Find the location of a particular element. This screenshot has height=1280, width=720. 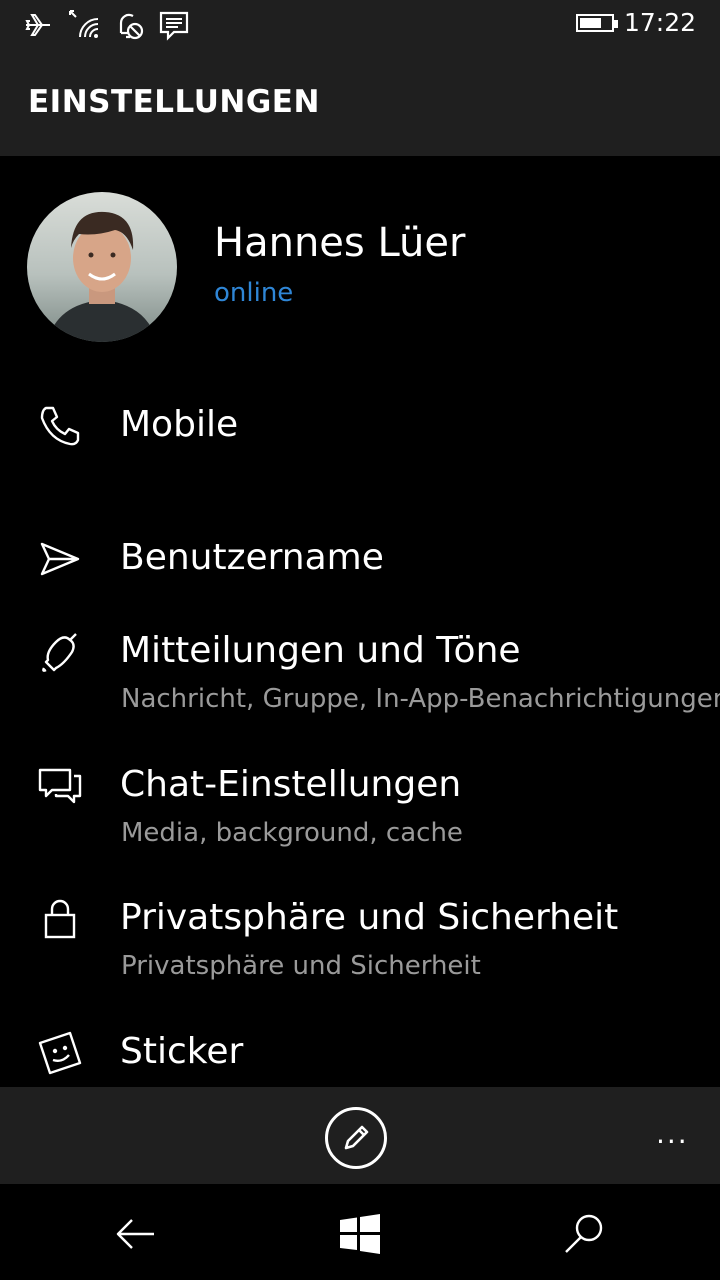

setting-label: Benutzername is located at coordinates (252, 557).